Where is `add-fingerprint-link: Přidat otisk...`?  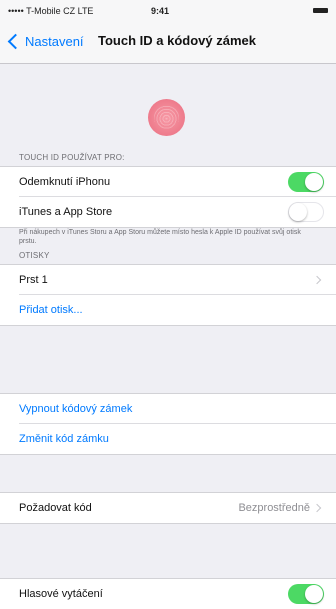 add-fingerprint-link: Přidat otisk... is located at coordinates (51, 310).